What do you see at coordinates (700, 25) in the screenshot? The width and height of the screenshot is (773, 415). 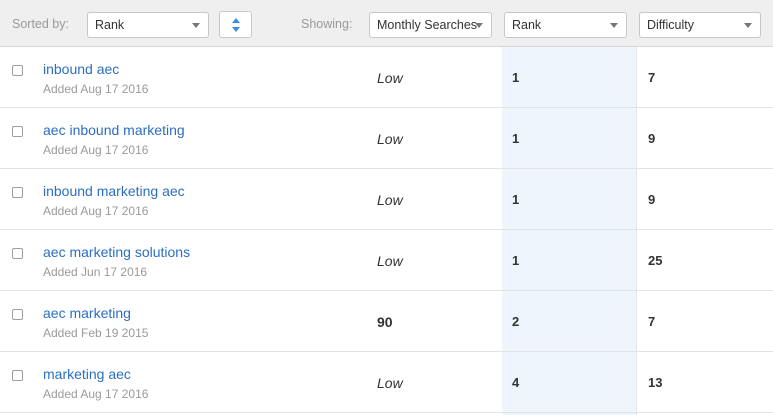 I see `column-select-difficulty: Difficulty` at bounding box center [700, 25].